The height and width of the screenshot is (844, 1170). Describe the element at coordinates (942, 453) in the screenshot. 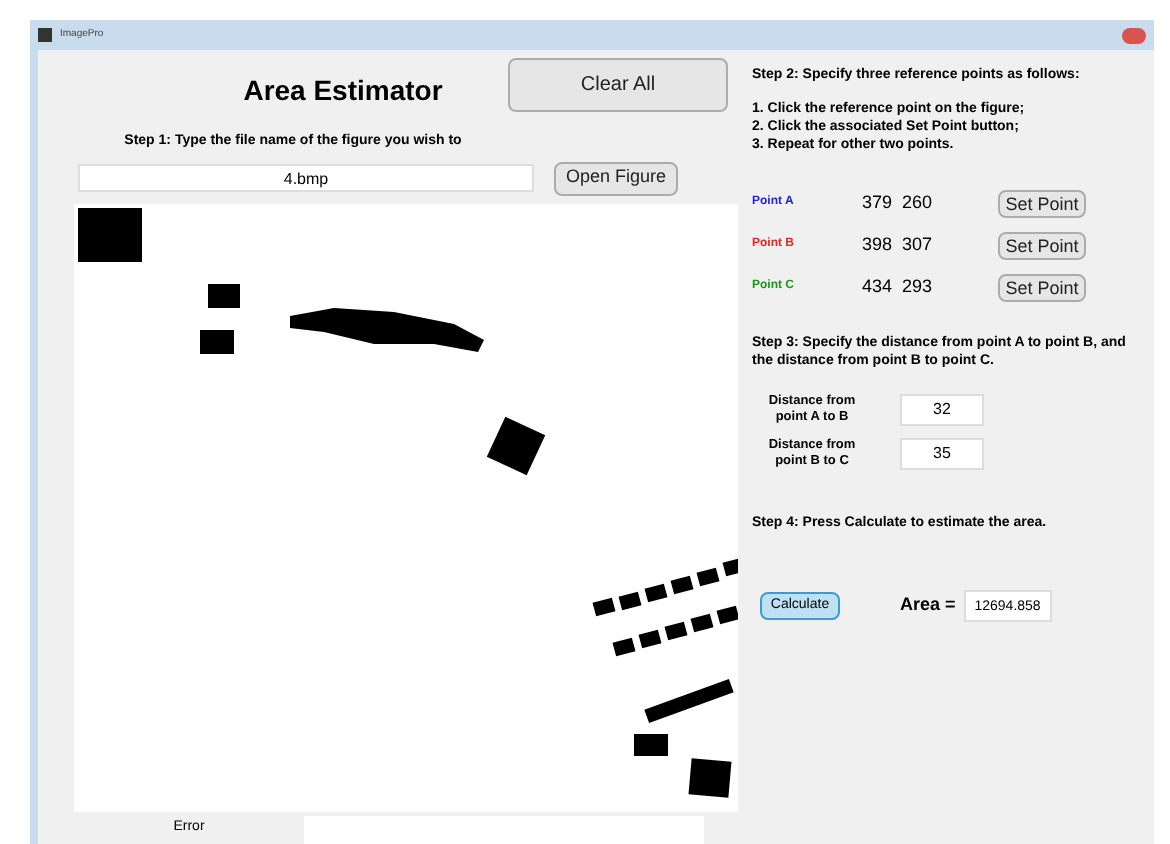

I see `distance-field: 35` at that location.